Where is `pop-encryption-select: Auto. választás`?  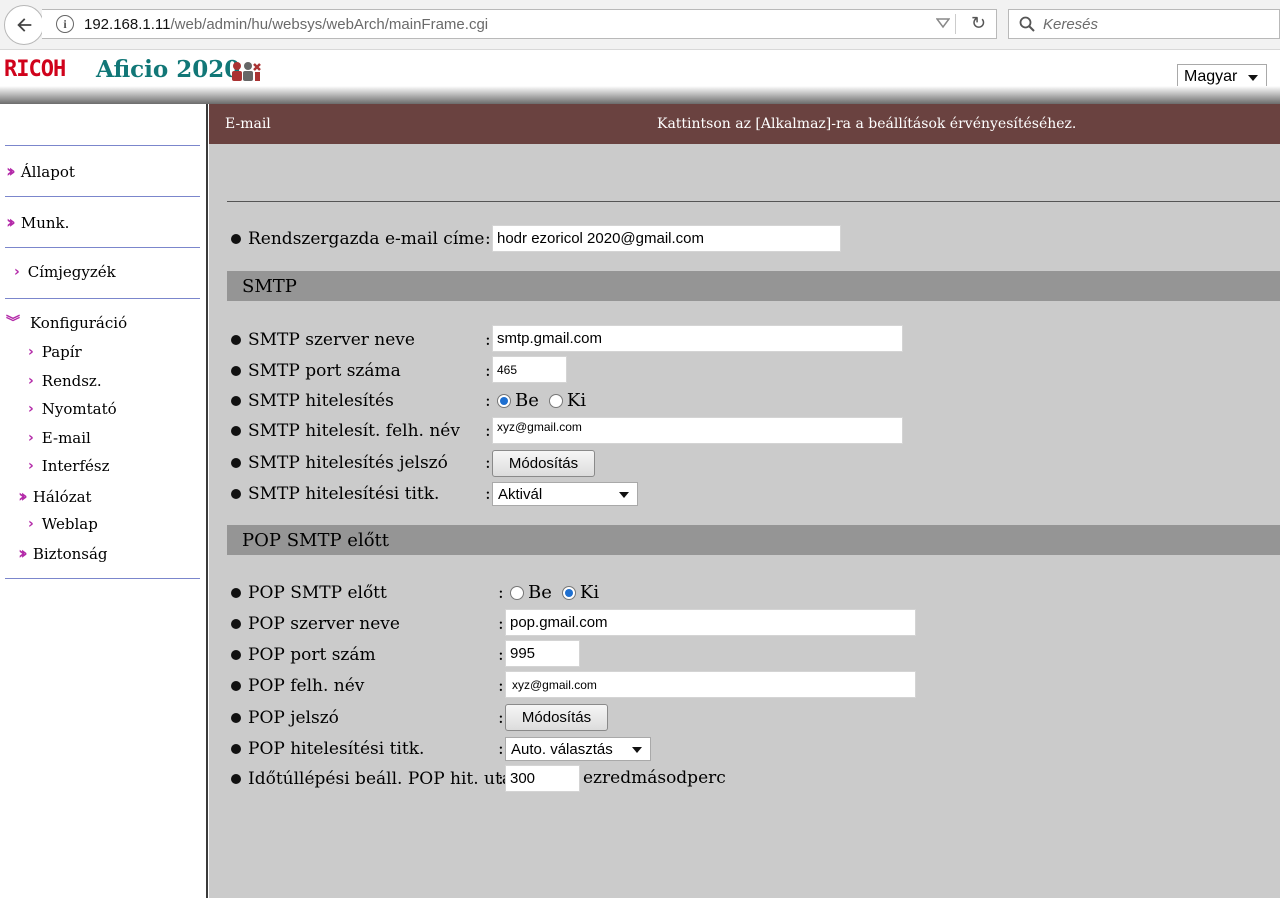 pop-encryption-select: Auto. választás is located at coordinates (578, 749).